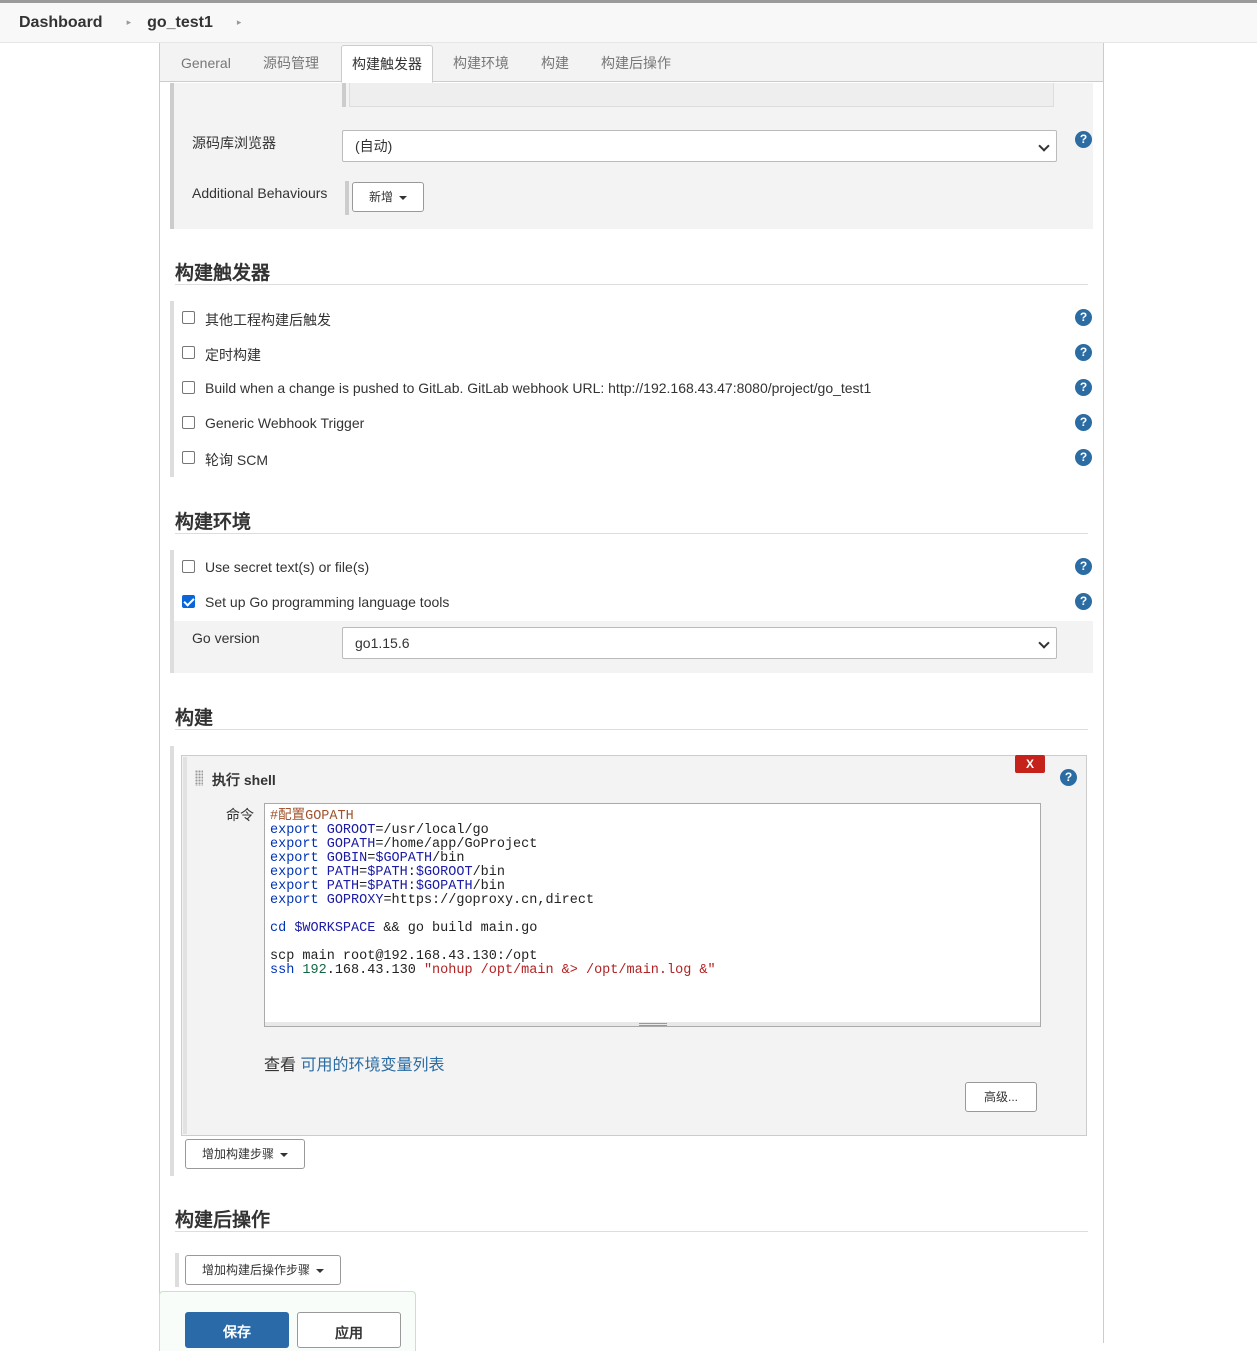  Describe the element at coordinates (194, 718) in the screenshot. I see `build-title: 构建` at that location.